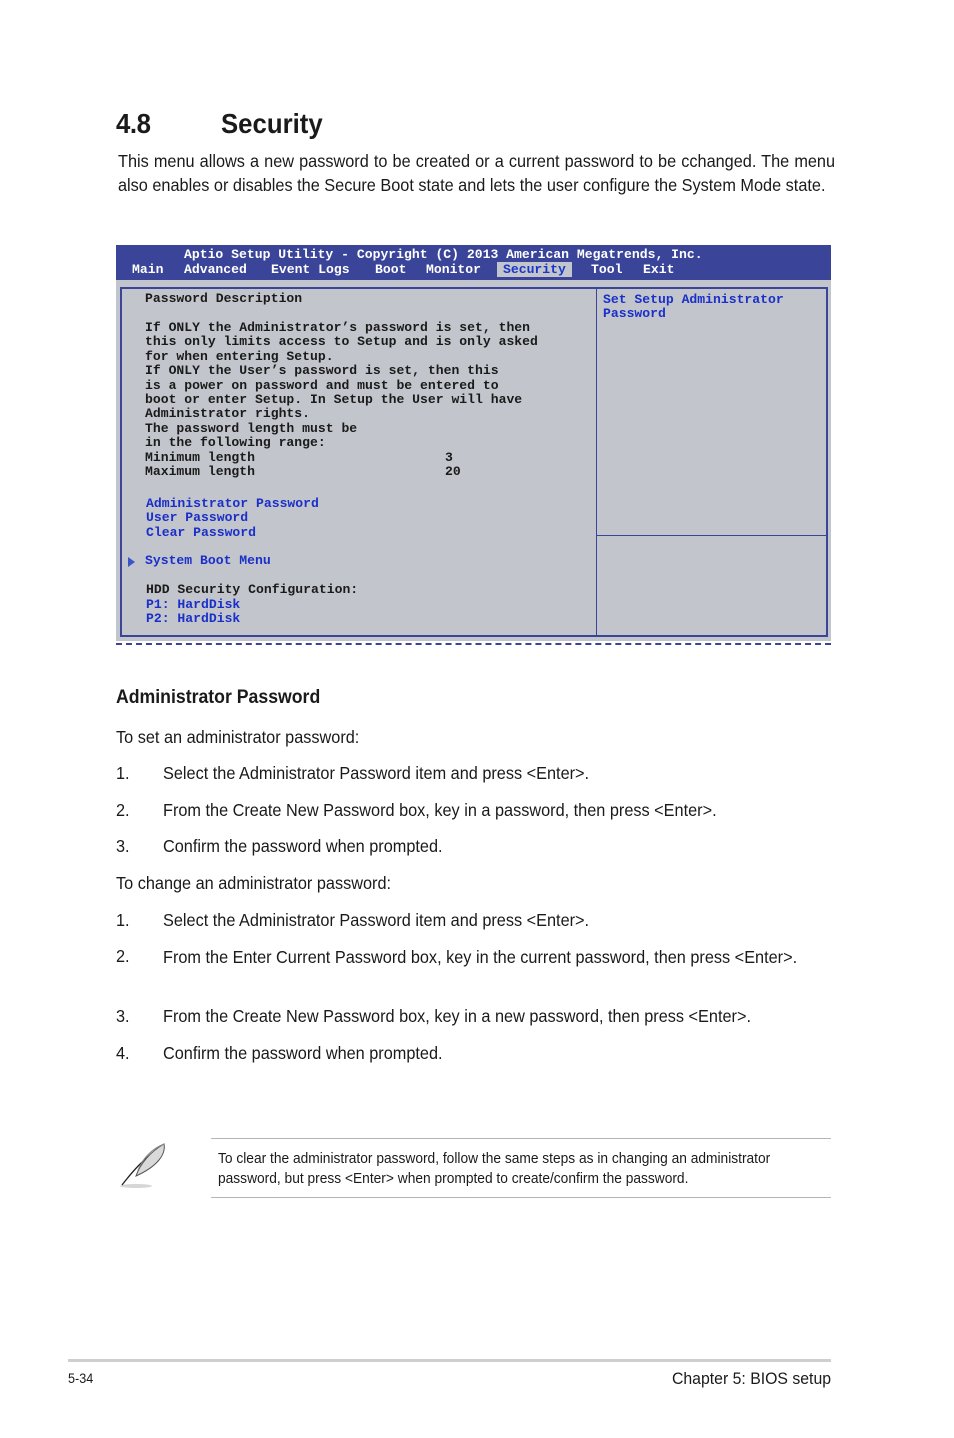 This screenshot has width=954, height=1438. What do you see at coordinates (751, 1378) in the screenshot?
I see `chapter-label: Chapter 5: BIOS setup` at bounding box center [751, 1378].